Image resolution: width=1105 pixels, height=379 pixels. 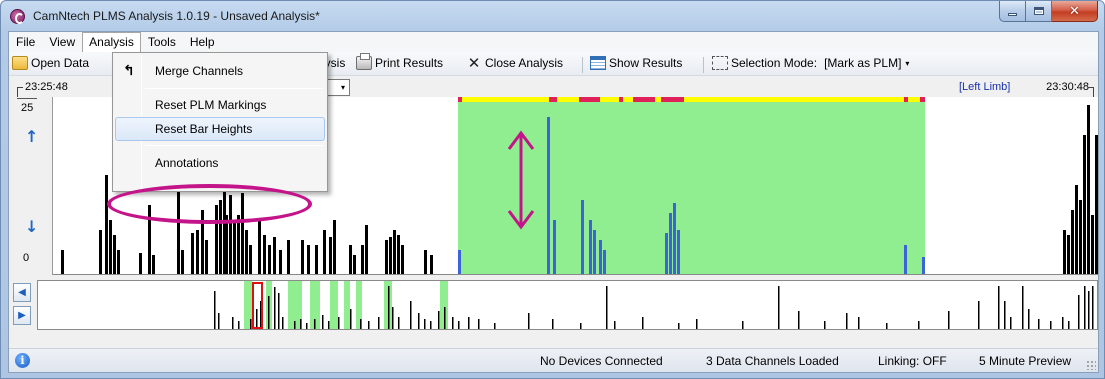 What do you see at coordinates (774, 63) in the screenshot?
I see `selection-mode-label: Selection Mode:` at bounding box center [774, 63].